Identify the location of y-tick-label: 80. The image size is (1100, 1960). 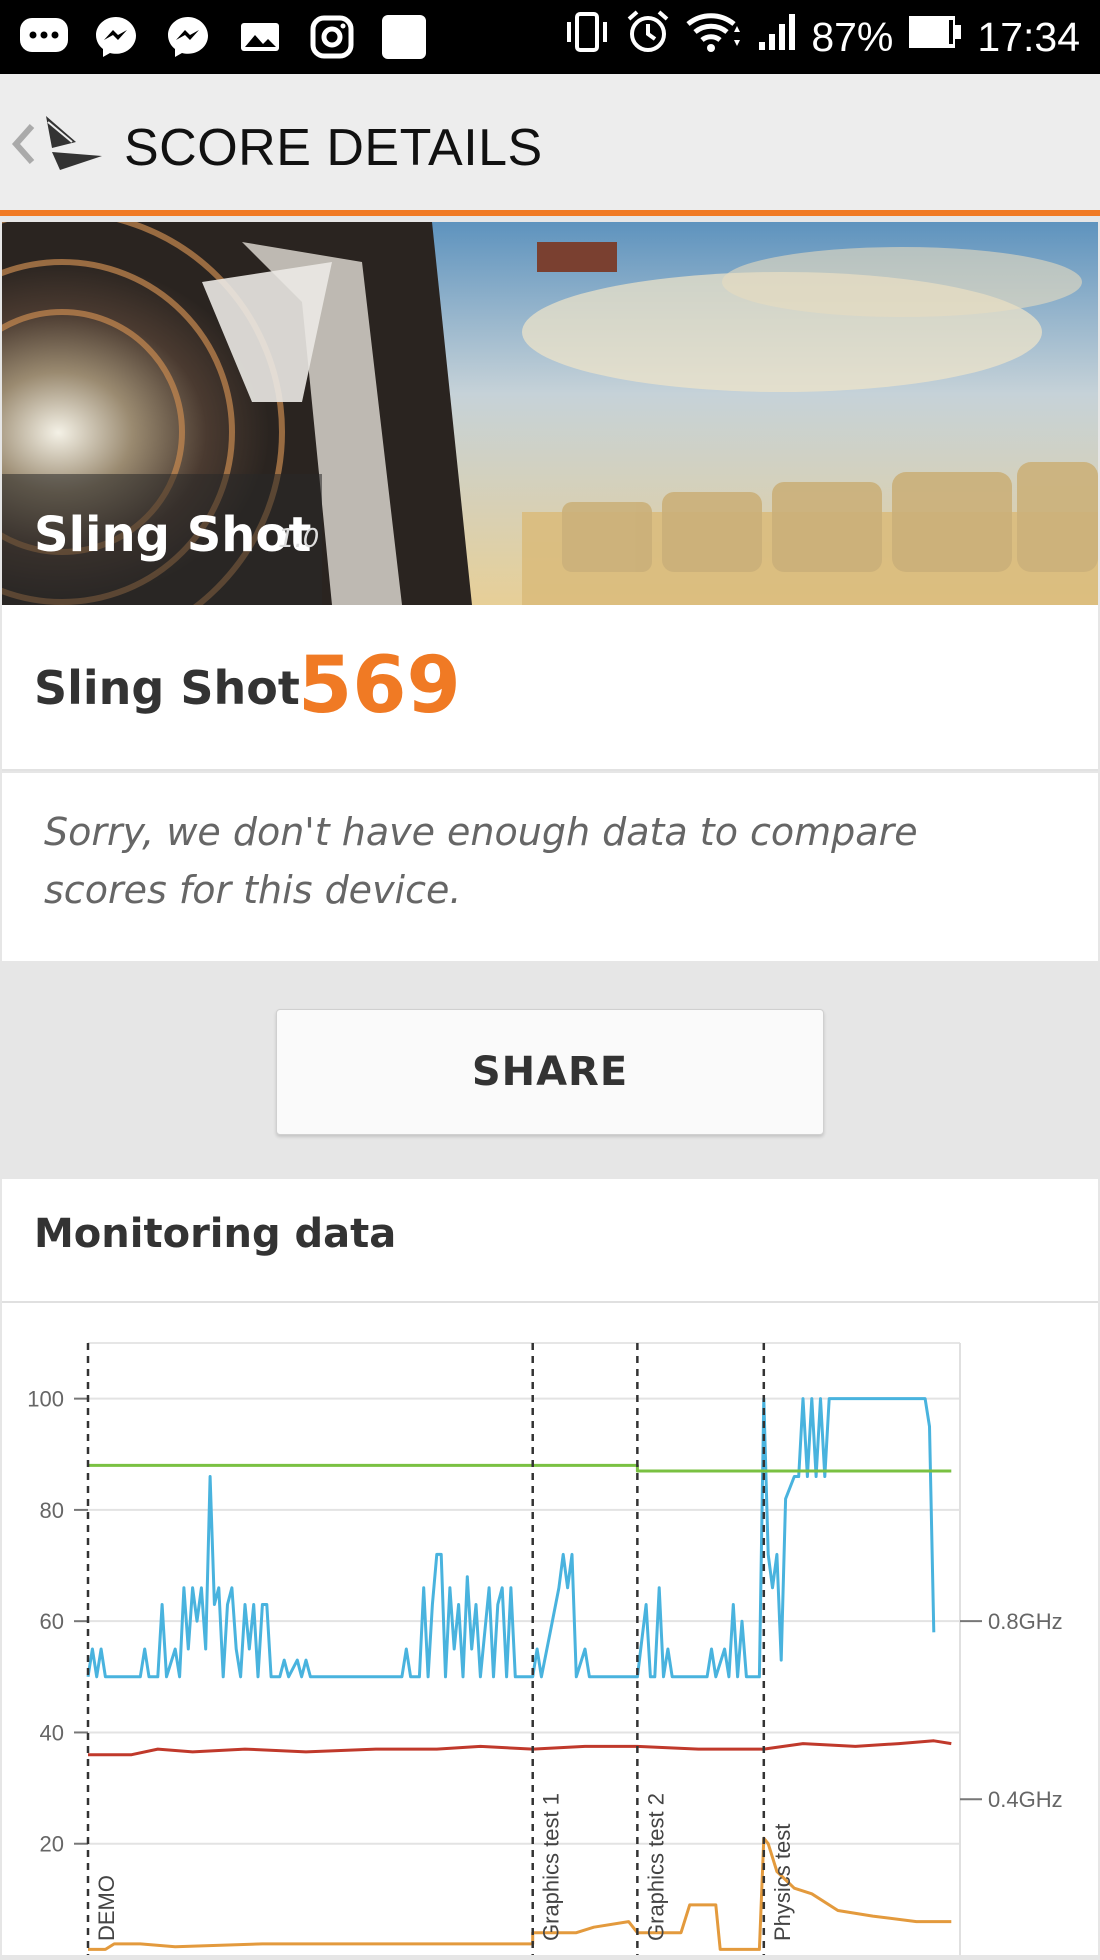
(52, 1510).